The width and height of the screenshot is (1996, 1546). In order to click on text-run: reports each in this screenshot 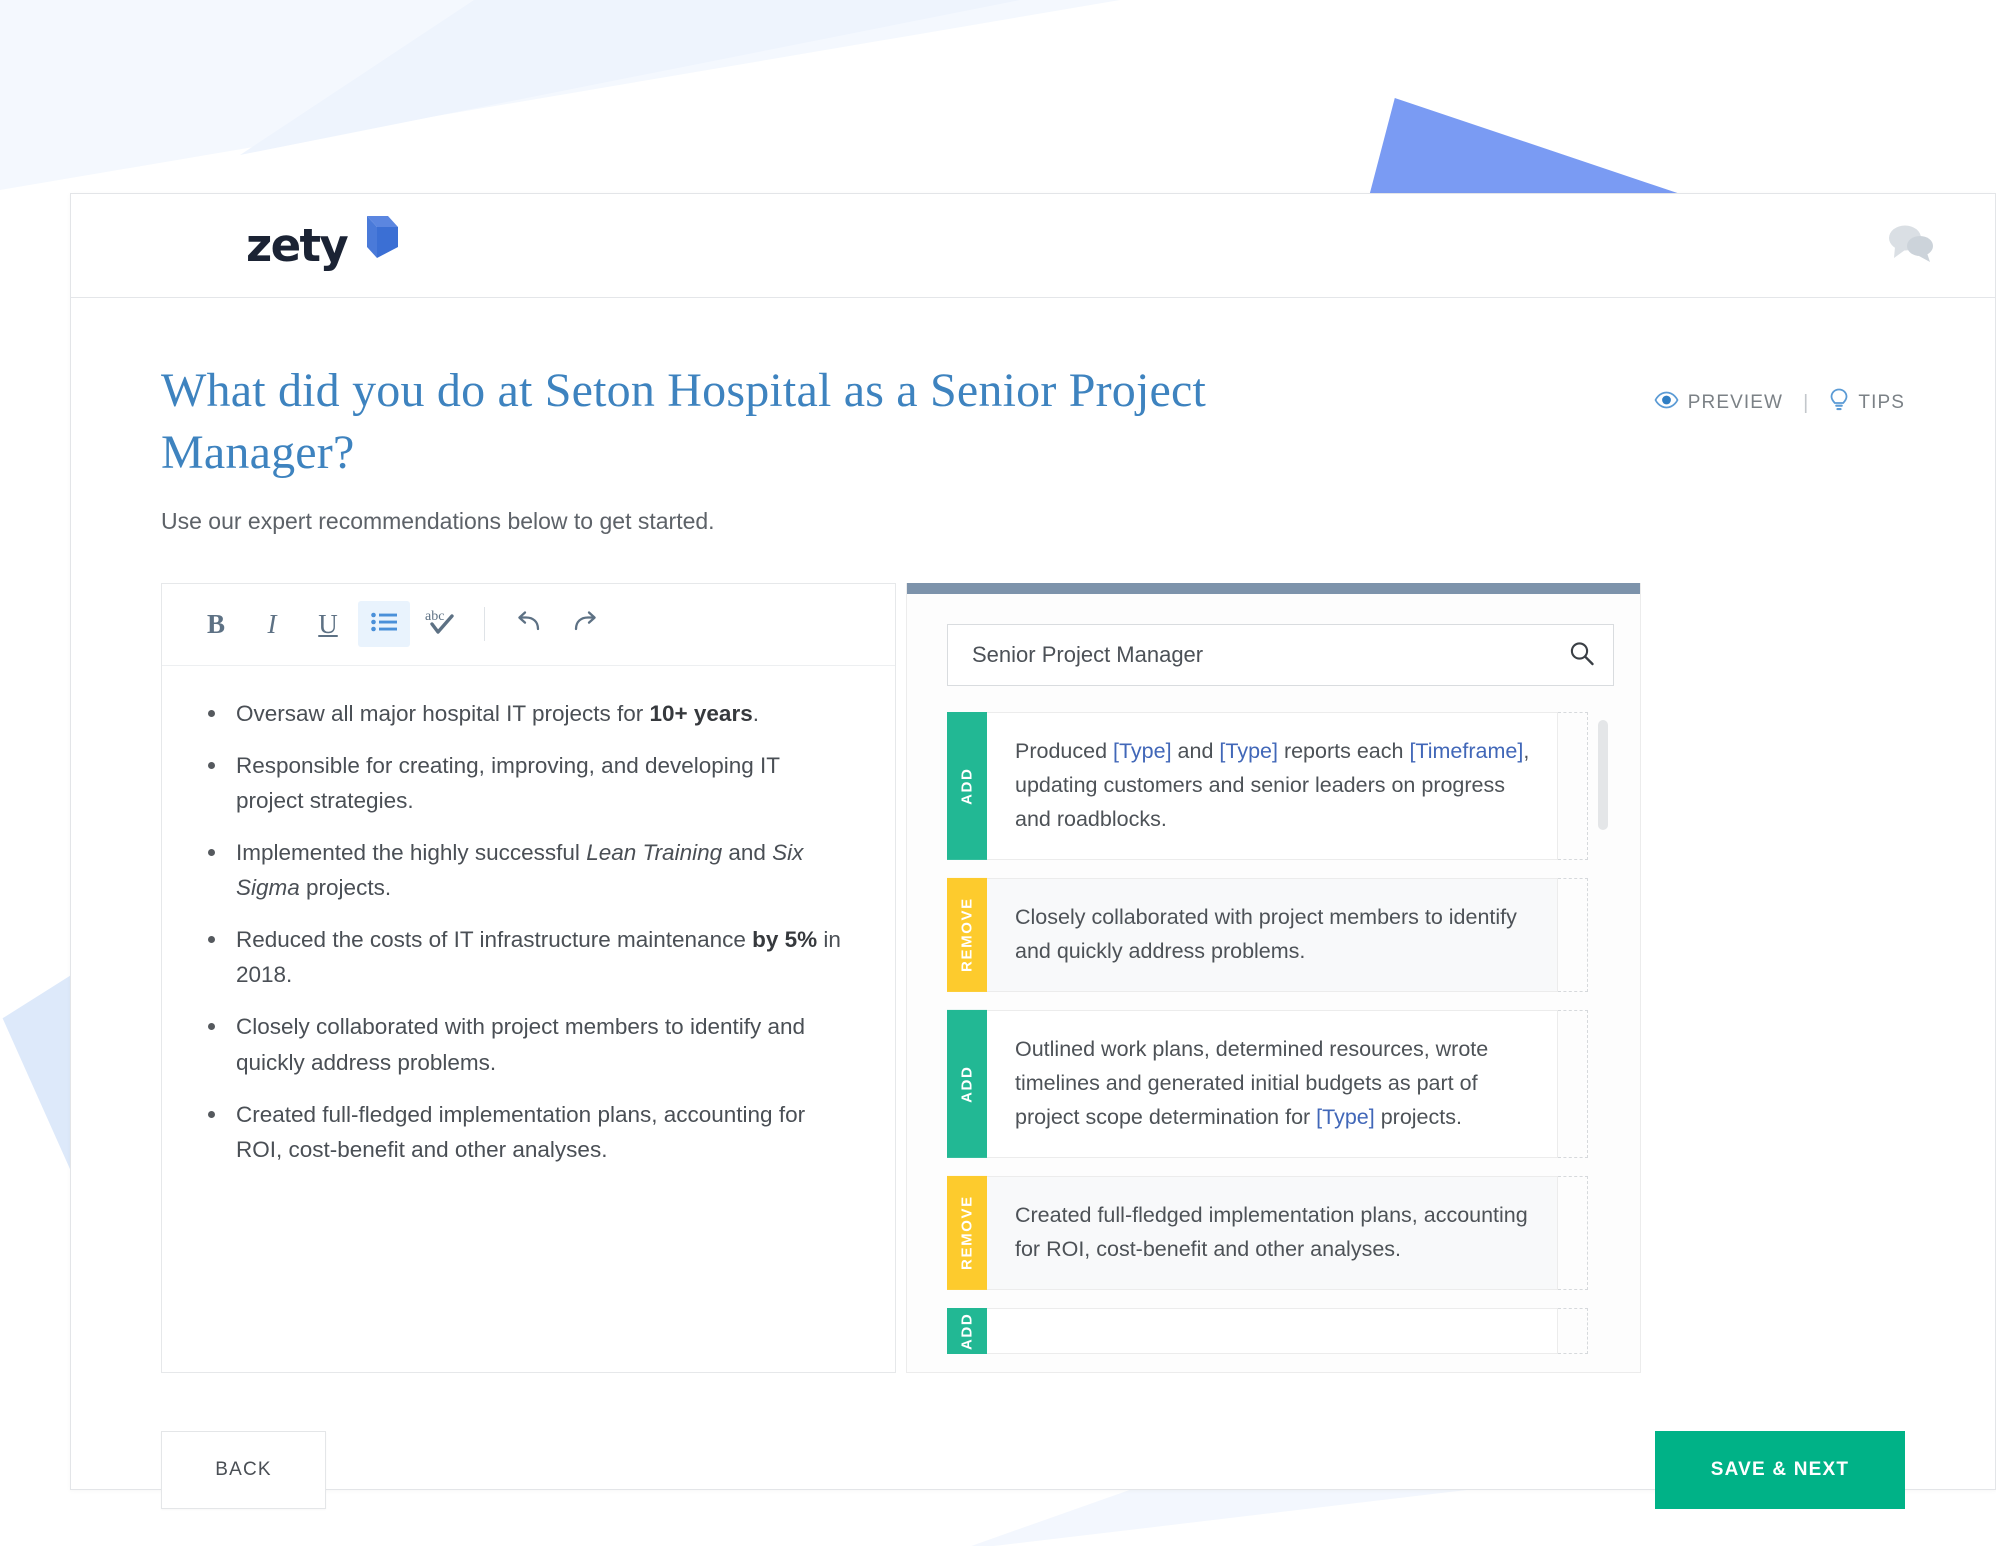, I will do `click(1343, 750)`.